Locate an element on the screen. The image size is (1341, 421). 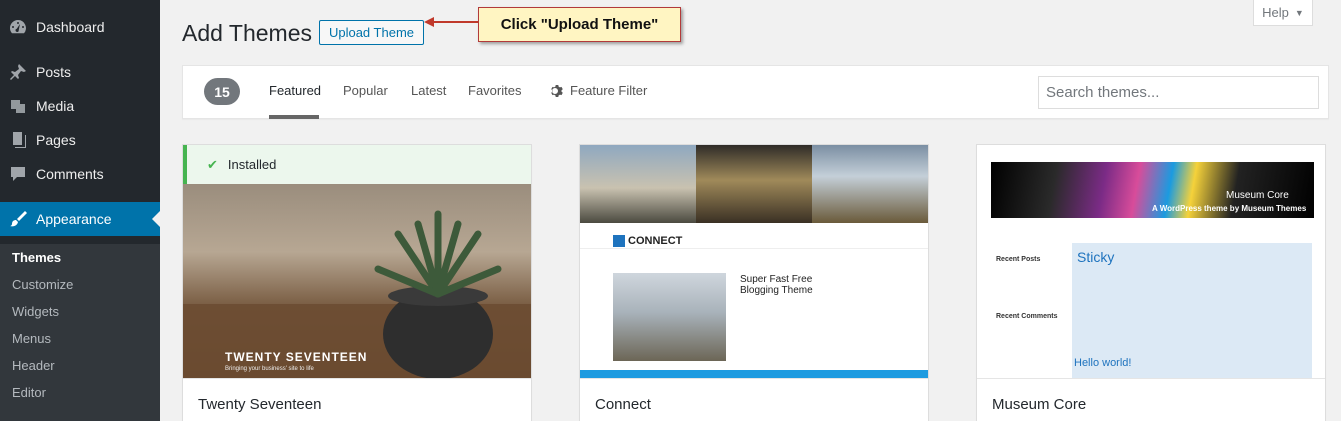
preview-title: TWENTY SEVENTEEN is located at coordinates (296, 357).